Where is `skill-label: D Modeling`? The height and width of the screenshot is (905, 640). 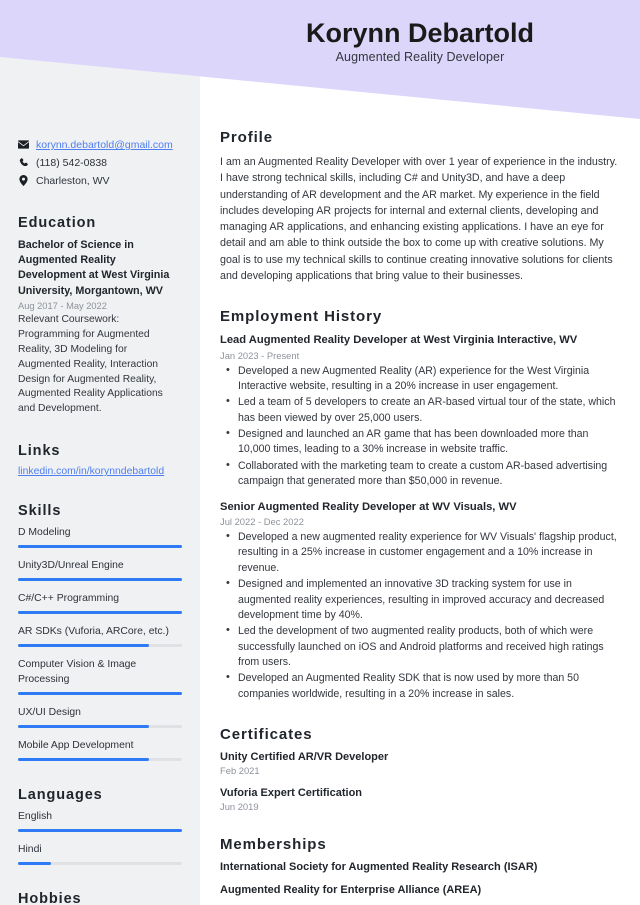 skill-label: D Modeling is located at coordinates (44, 533).